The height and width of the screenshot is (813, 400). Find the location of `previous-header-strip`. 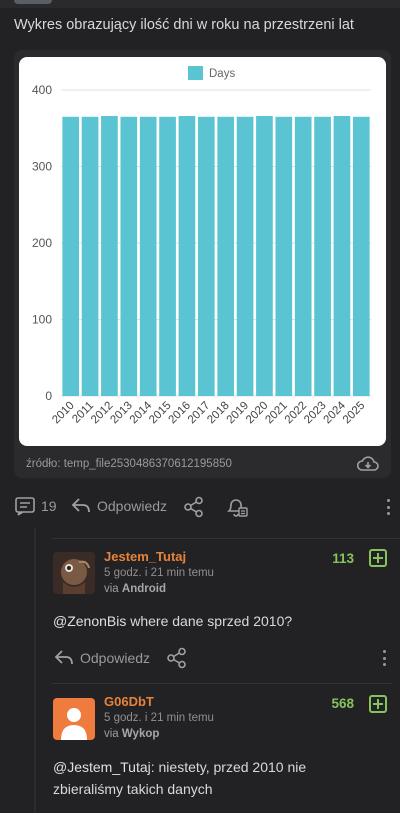

previous-header-strip is located at coordinates (200, 4).